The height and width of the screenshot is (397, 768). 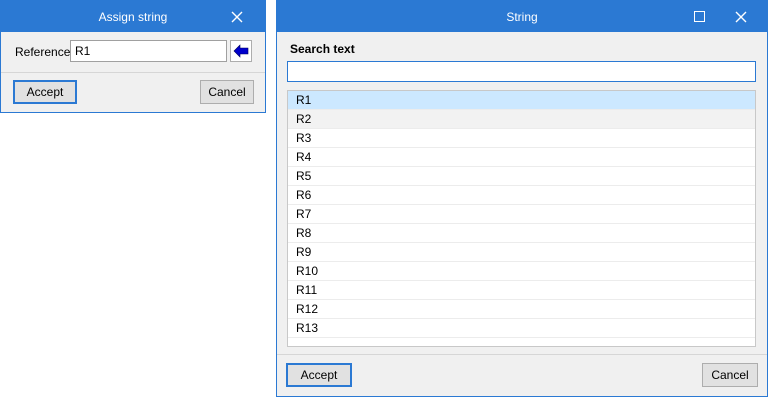 What do you see at coordinates (522, 16) in the screenshot?
I see `string-titlebar: String` at bounding box center [522, 16].